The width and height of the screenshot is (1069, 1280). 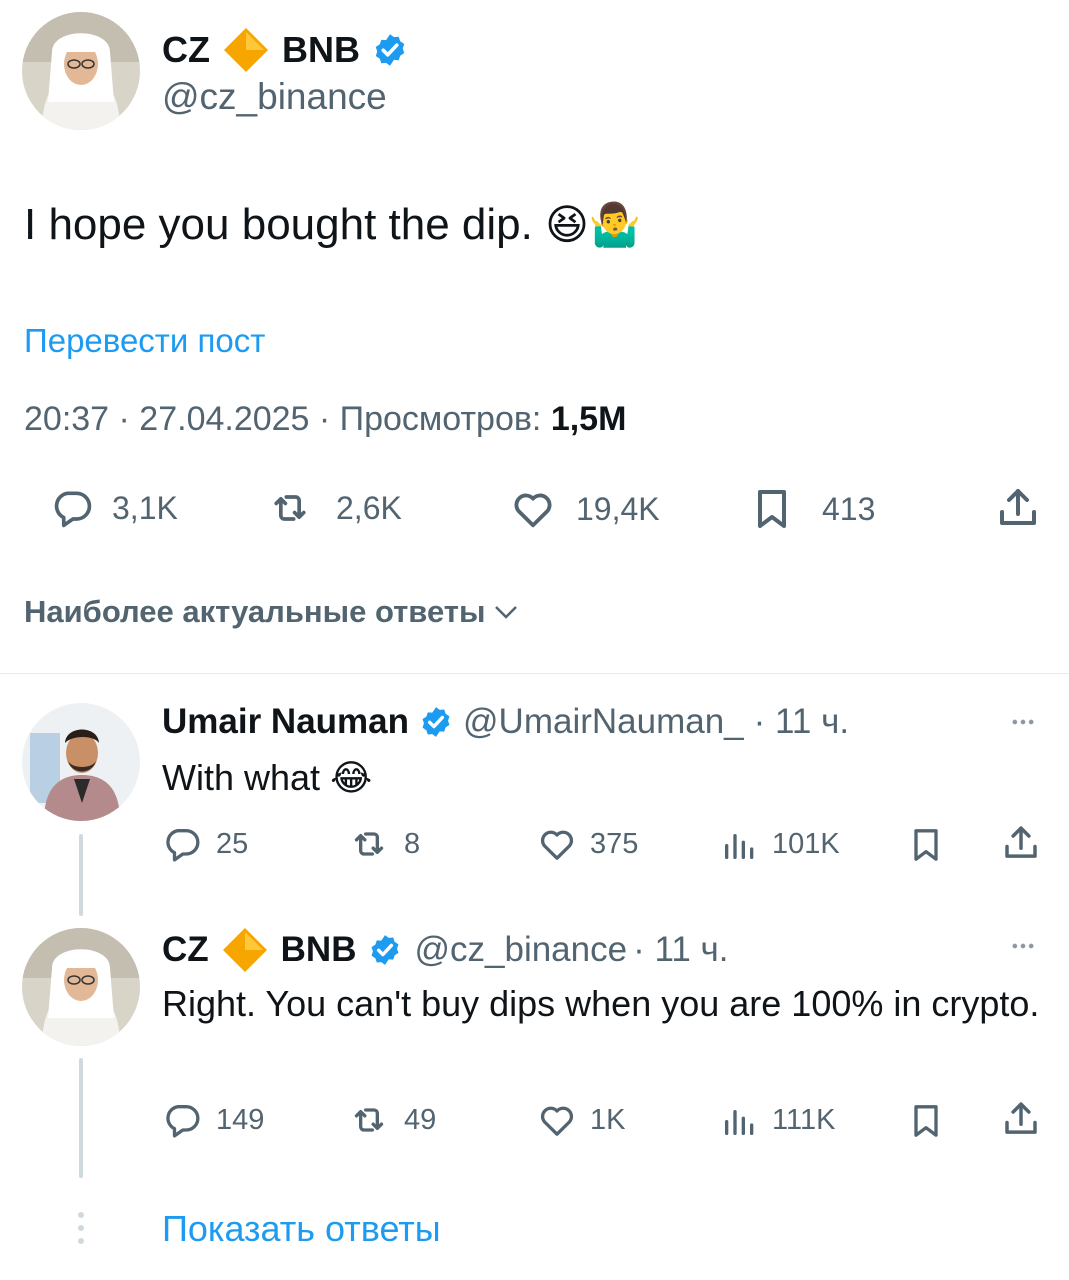 What do you see at coordinates (587, 844) in the screenshot?
I see `reply1-like-button: 375` at bounding box center [587, 844].